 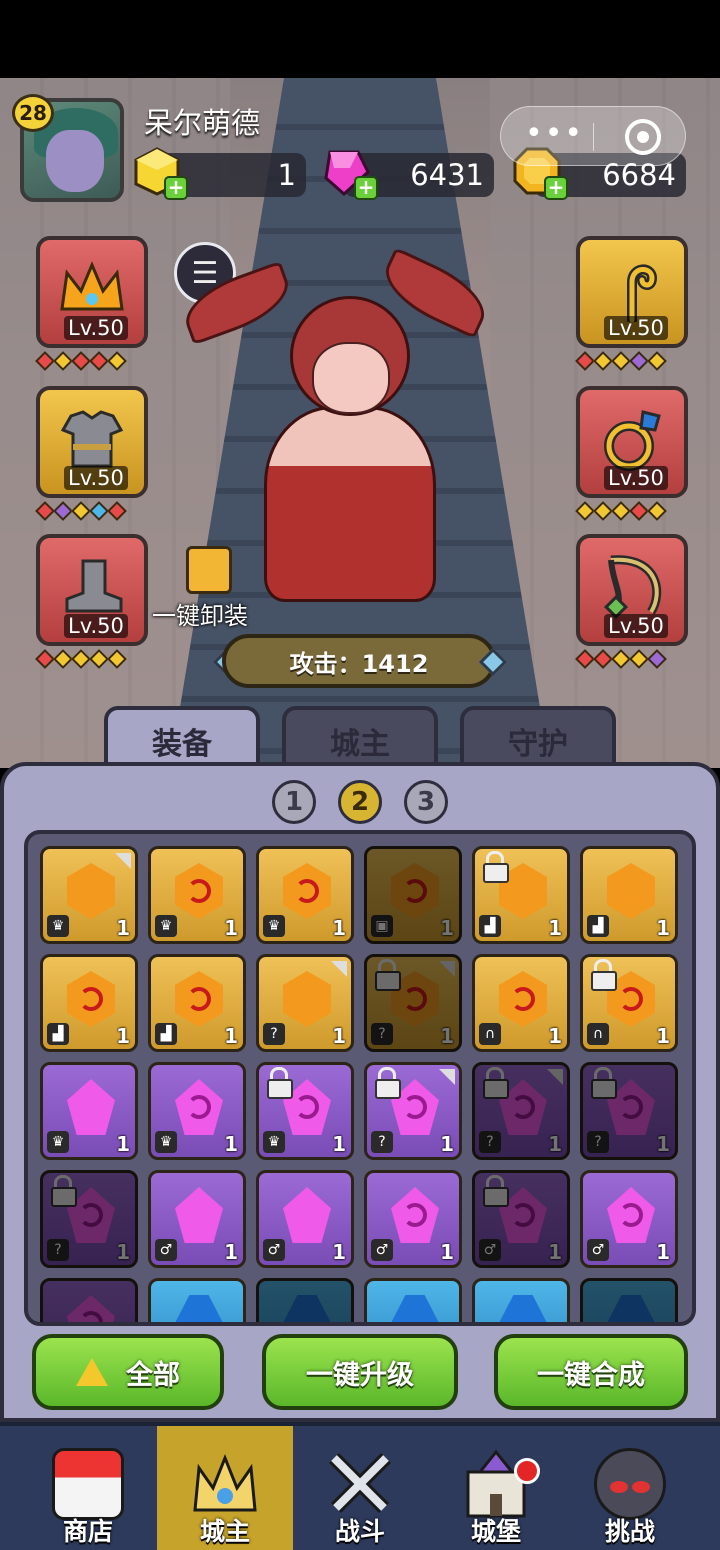 I want to click on hero-face, so click(x=351, y=378).